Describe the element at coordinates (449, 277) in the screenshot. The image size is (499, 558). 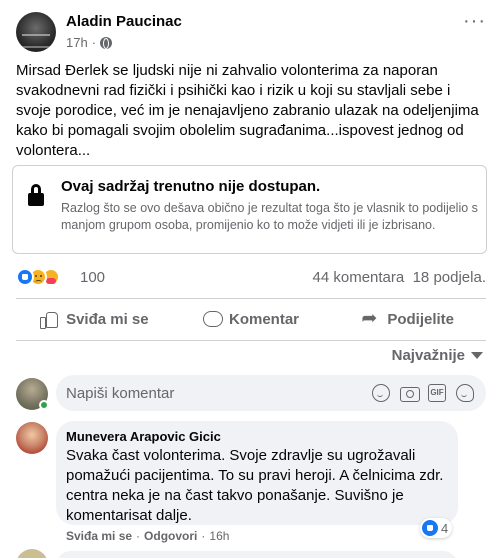
I see `share-count: 18 podjela.` at that location.